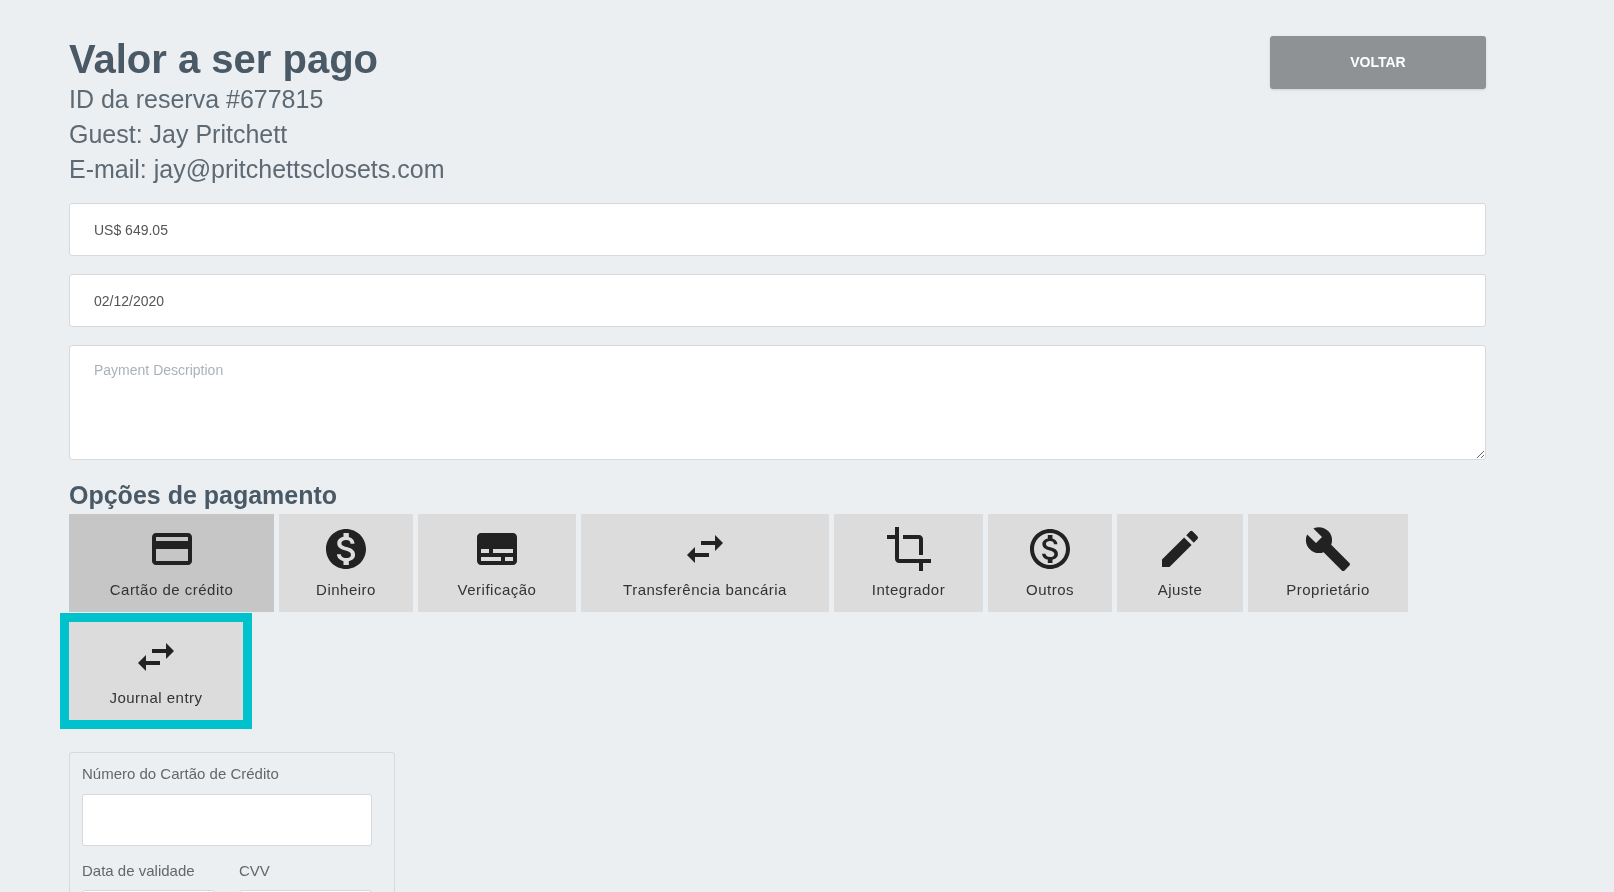 Image resolution: width=1614 pixels, height=892 pixels. I want to click on field-label: Data de validade, so click(139, 870).